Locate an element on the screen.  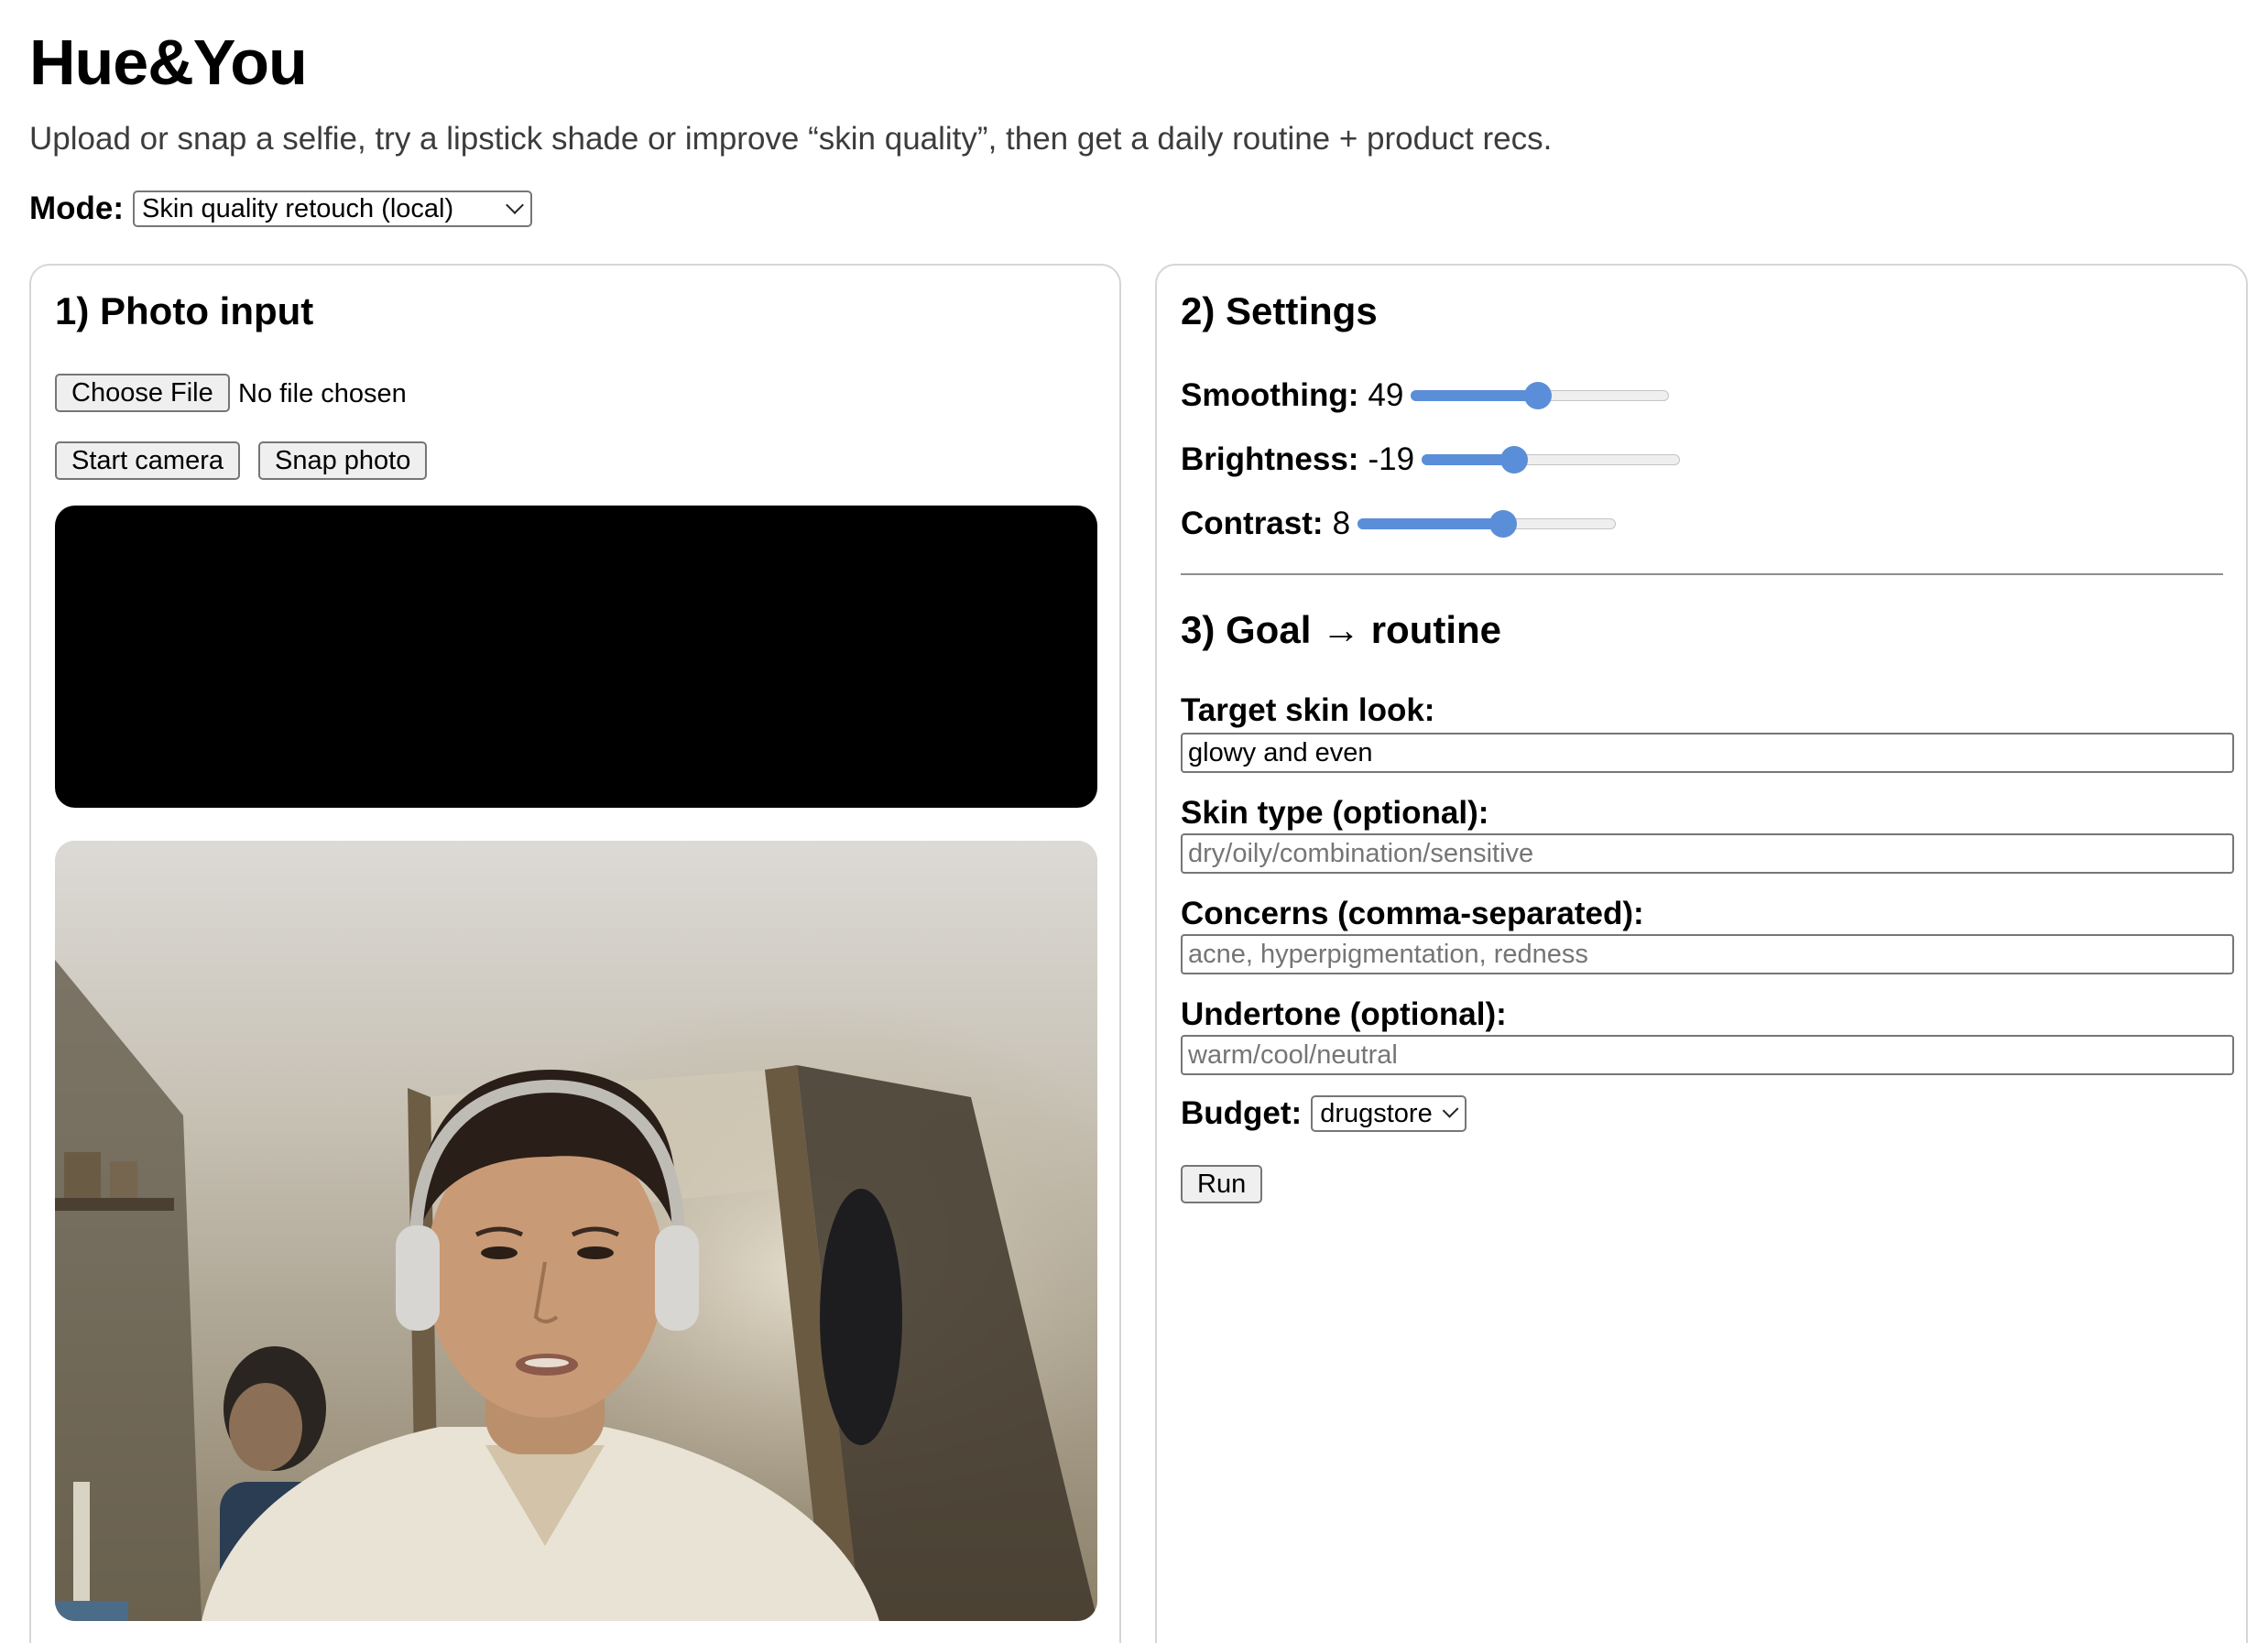
photo-input-heading: 1) Photo input is located at coordinates (184, 310).